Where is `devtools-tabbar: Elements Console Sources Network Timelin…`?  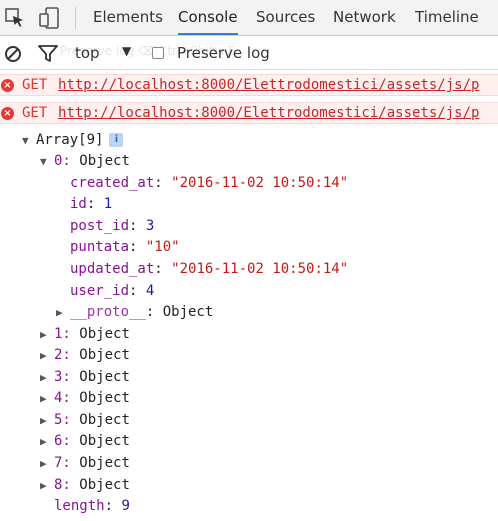
devtools-tabbar: Elements Console Sources Network Timelin… is located at coordinates (249, 18).